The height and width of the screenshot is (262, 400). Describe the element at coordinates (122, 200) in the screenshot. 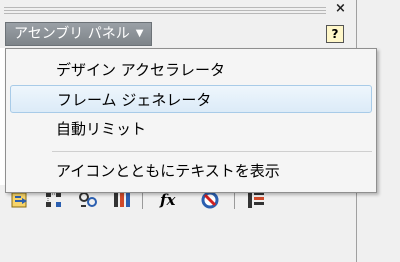

I see `joint-icon` at that location.